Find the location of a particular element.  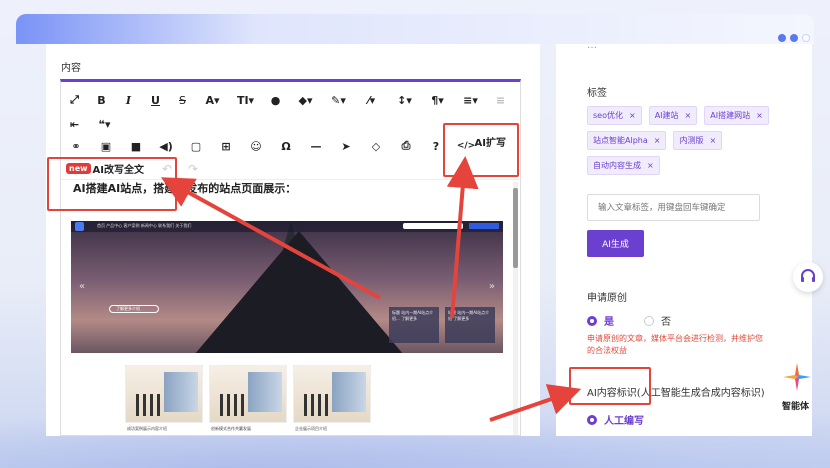

arrow-to-identify is located at coordinates (535, 403).